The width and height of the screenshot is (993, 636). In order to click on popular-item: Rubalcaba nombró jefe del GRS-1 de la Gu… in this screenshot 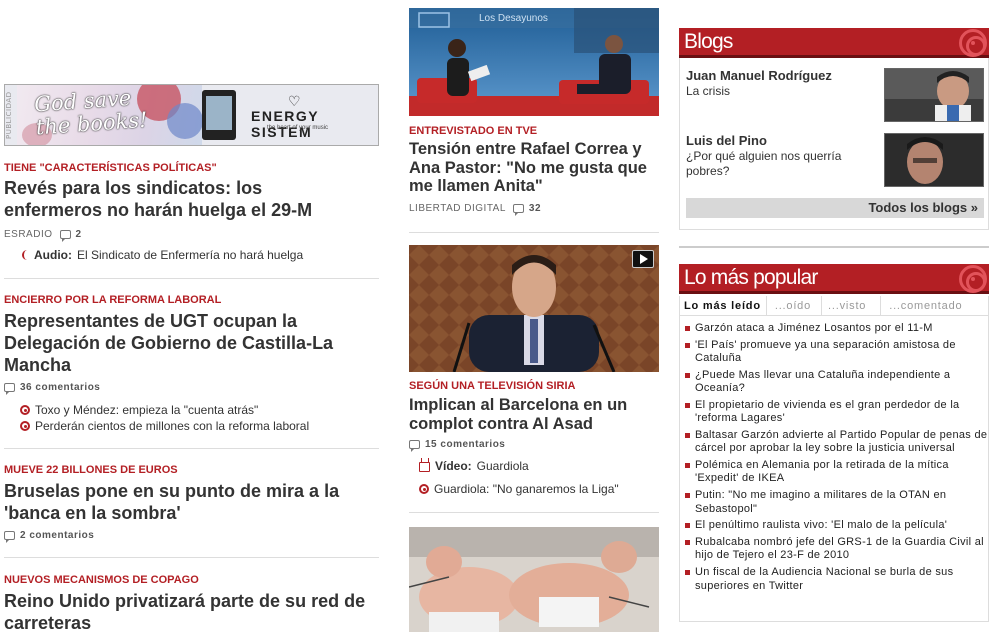, I will do `click(834, 549)`.